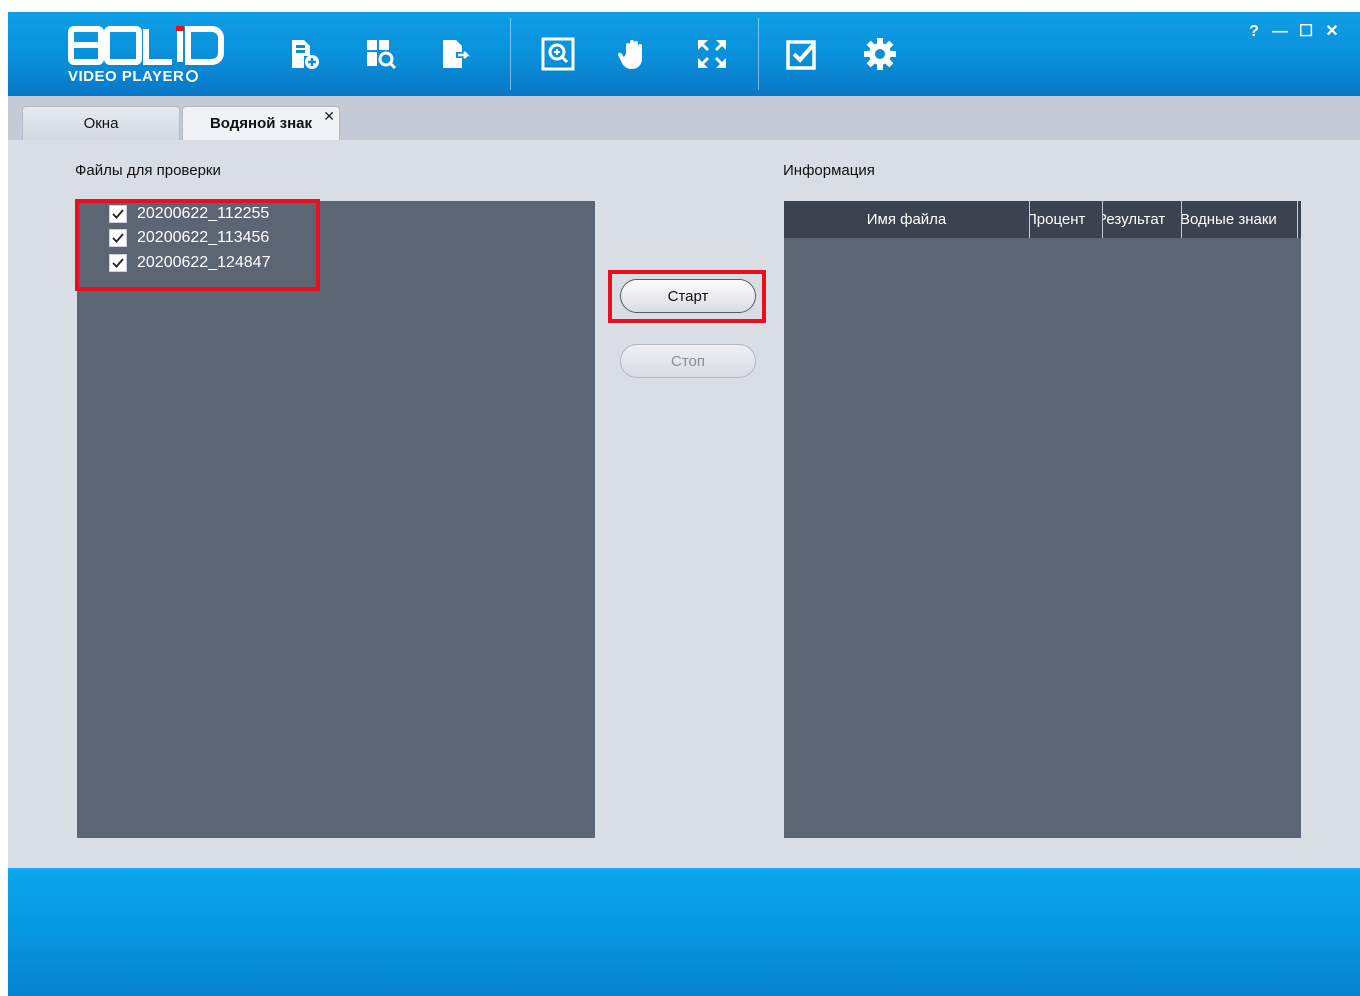 The image size is (1360, 996). I want to click on logo-mark, so click(154, 46).